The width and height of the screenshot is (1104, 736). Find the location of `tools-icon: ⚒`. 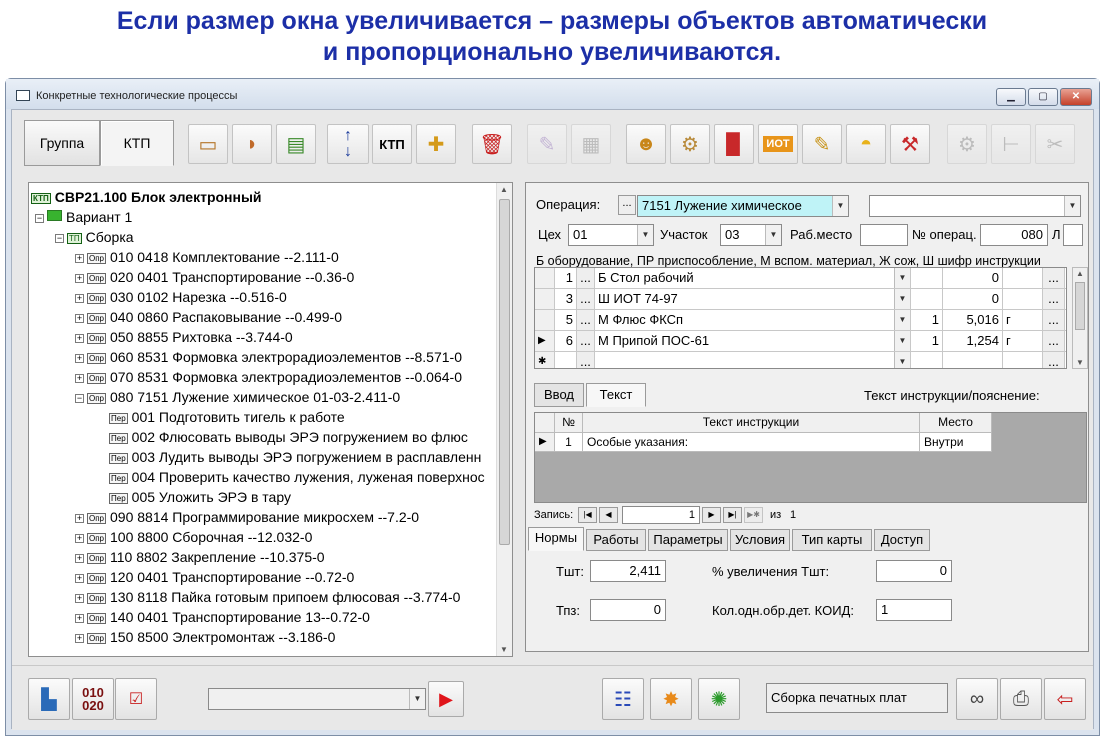

tools-icon: ⚒ is located at coordinates (910, 144).